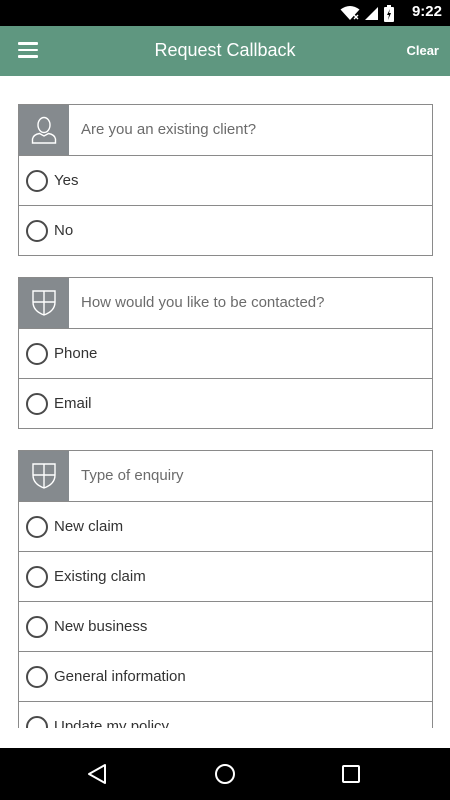 This screenshot has width=450, height=800. What do you see at coordinates (350, 13) in the screenshot?
I see `wifi-icon` at bounding box center [350, 13].